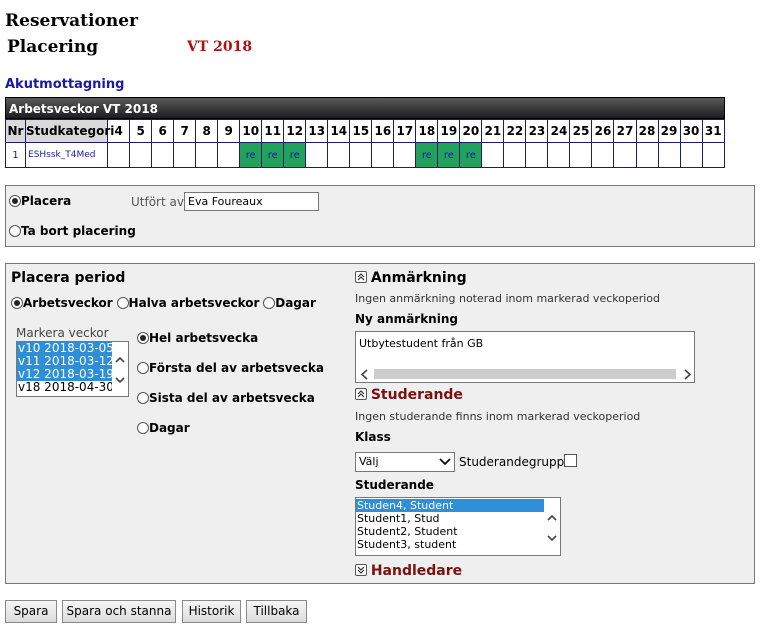 Image resolution: width=760 pixels, height=629 pixels. I want to click on week-part-full: Hel arbetsvecka, so click(197, 338).